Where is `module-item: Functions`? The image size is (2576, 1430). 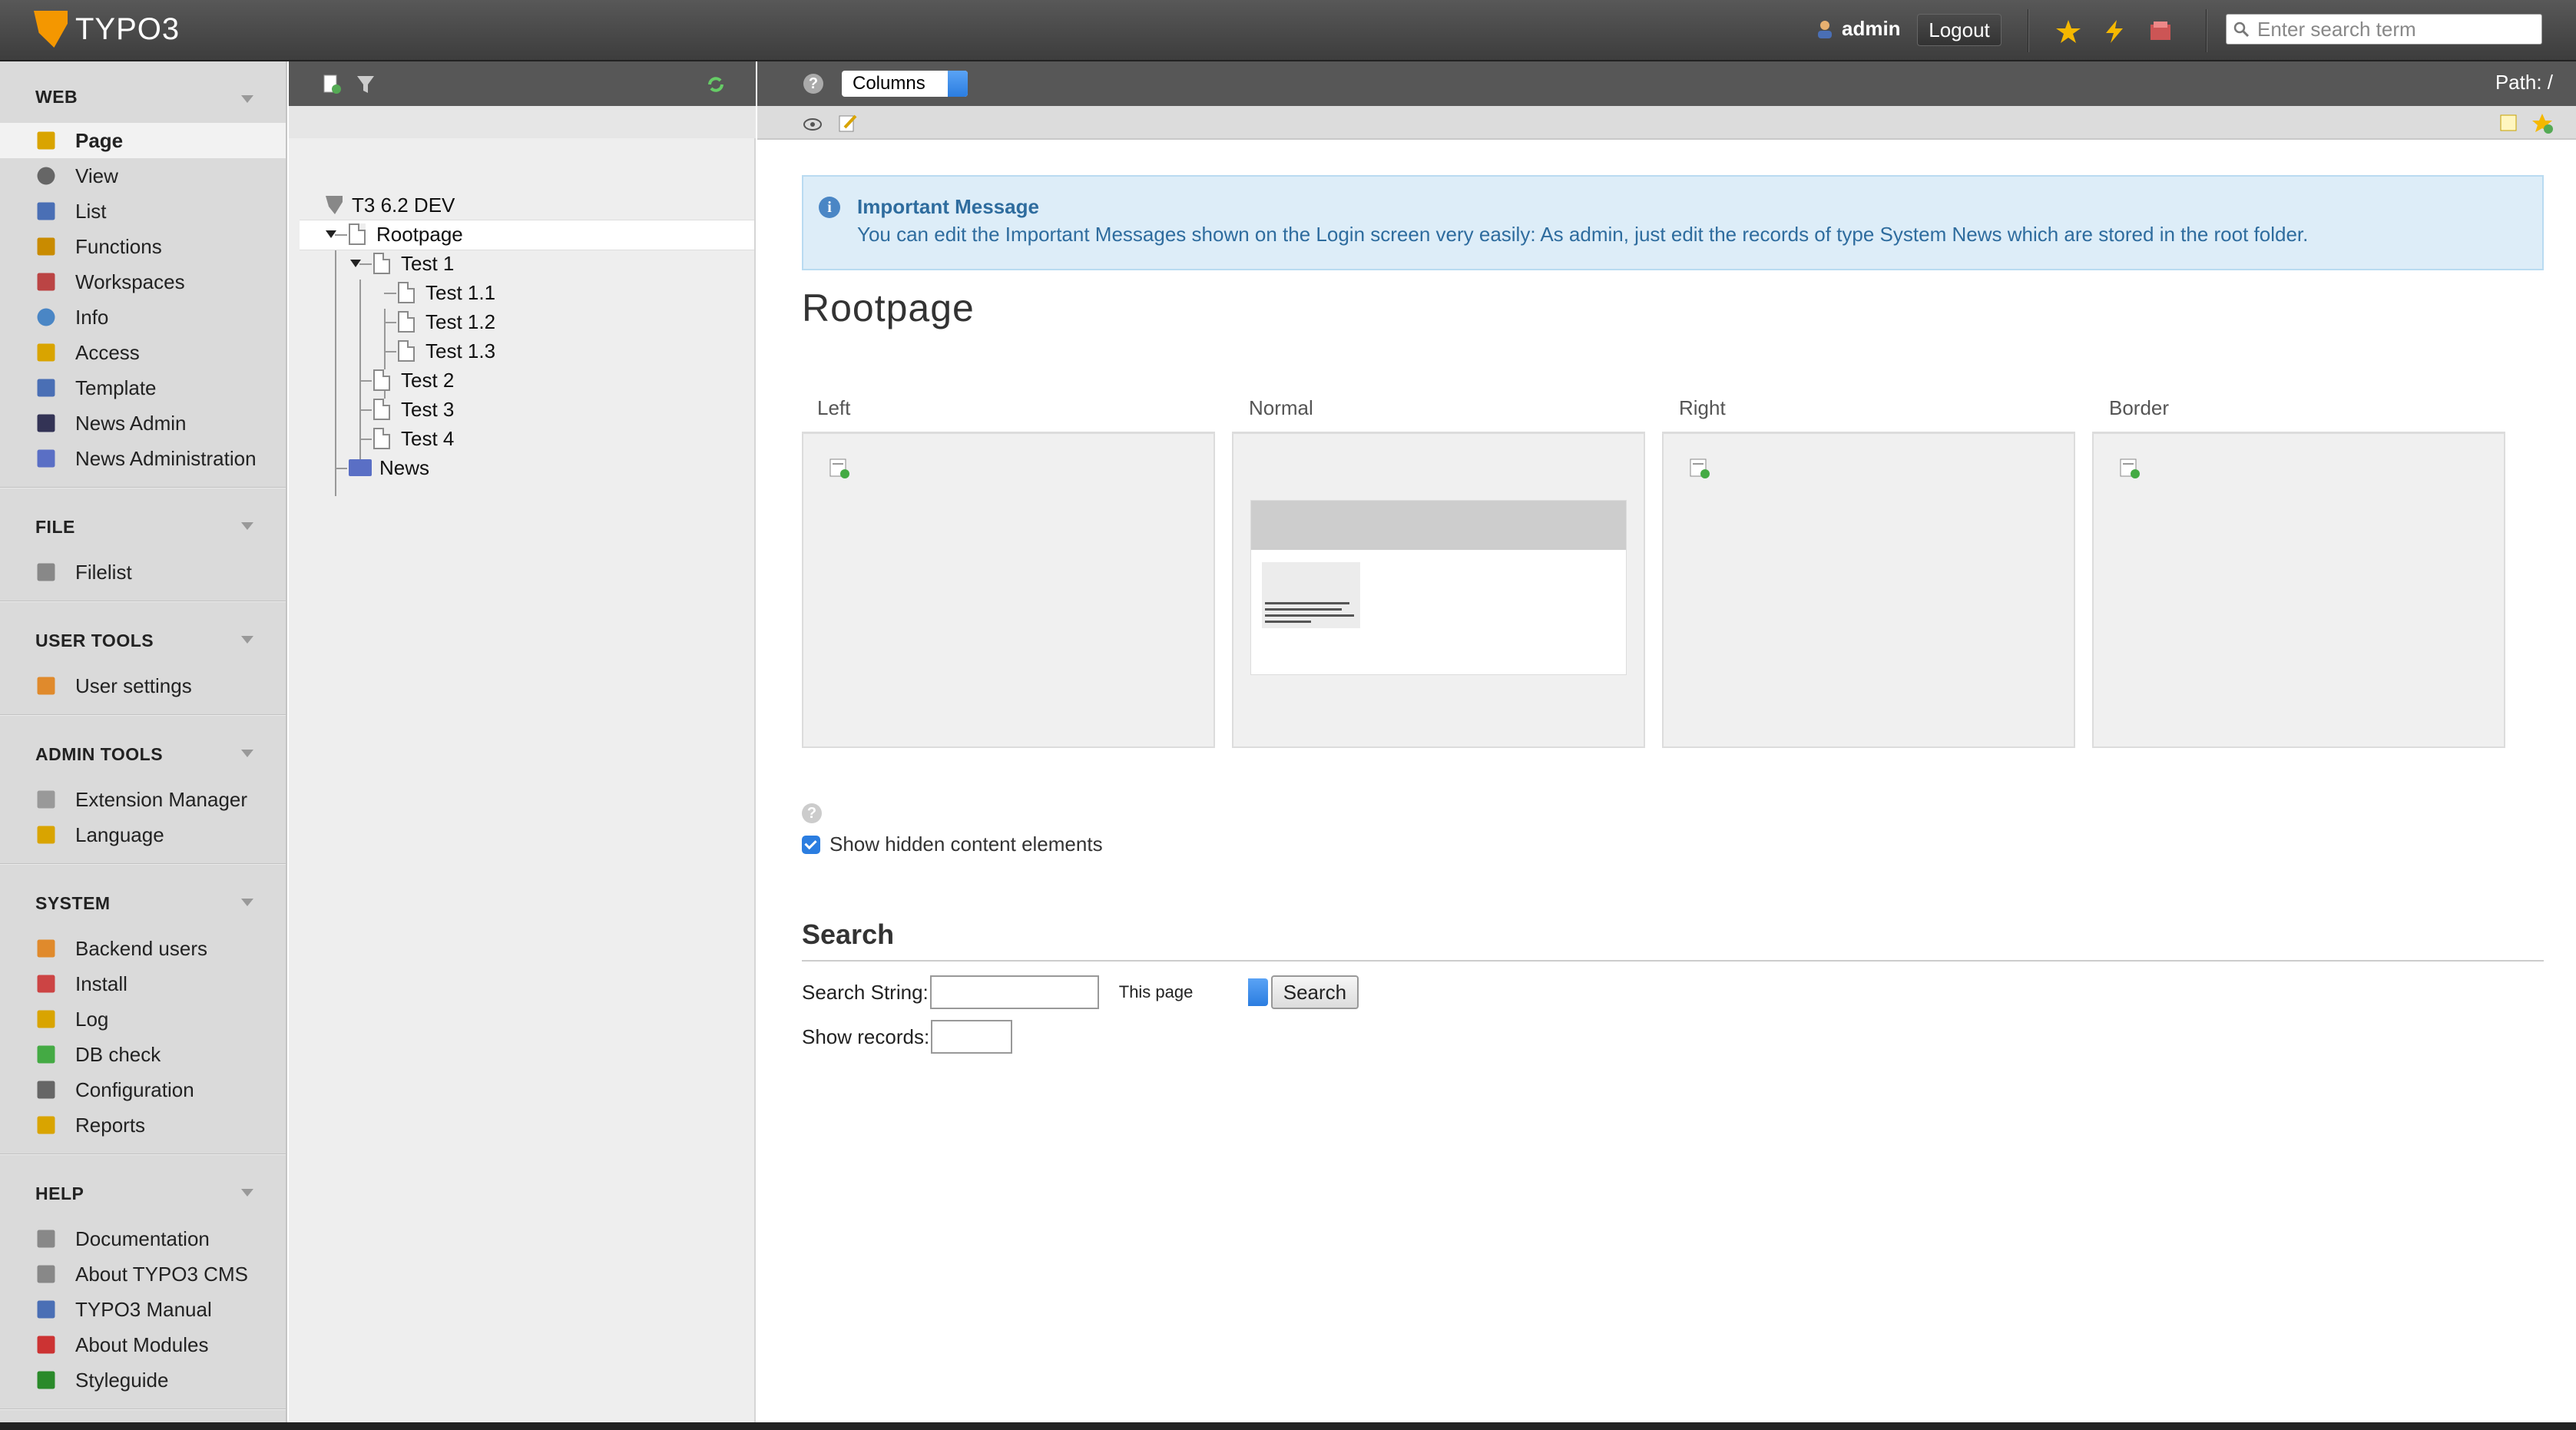
module-item: Functions is located at coordinates (143, 246).